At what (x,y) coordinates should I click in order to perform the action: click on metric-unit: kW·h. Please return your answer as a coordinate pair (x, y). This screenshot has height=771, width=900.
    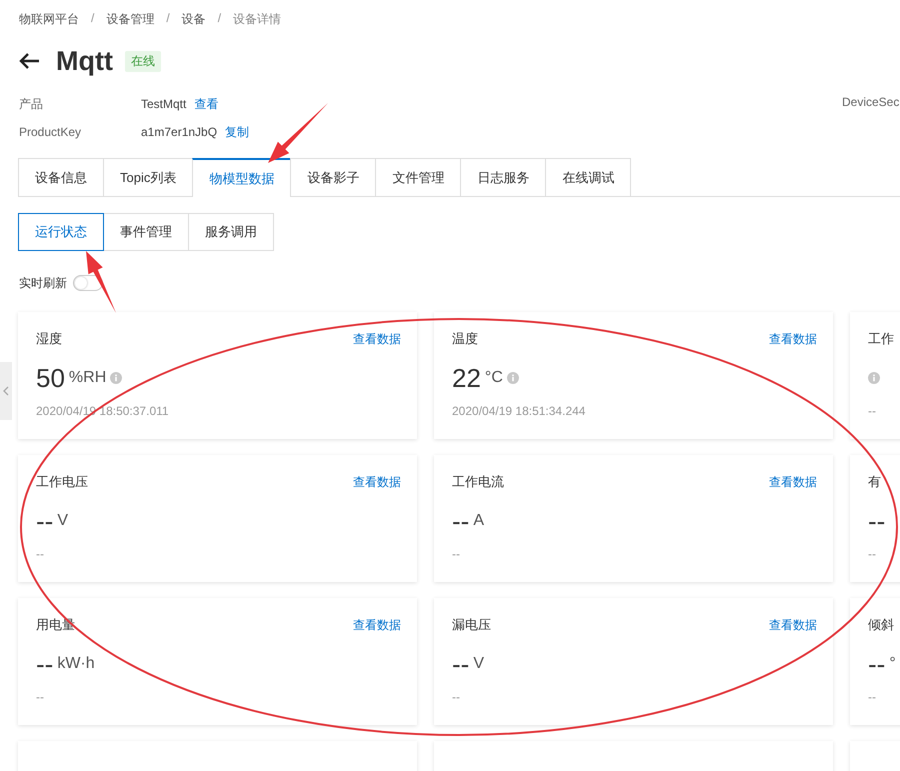
    Looking at the image, I should click on (76, 664).